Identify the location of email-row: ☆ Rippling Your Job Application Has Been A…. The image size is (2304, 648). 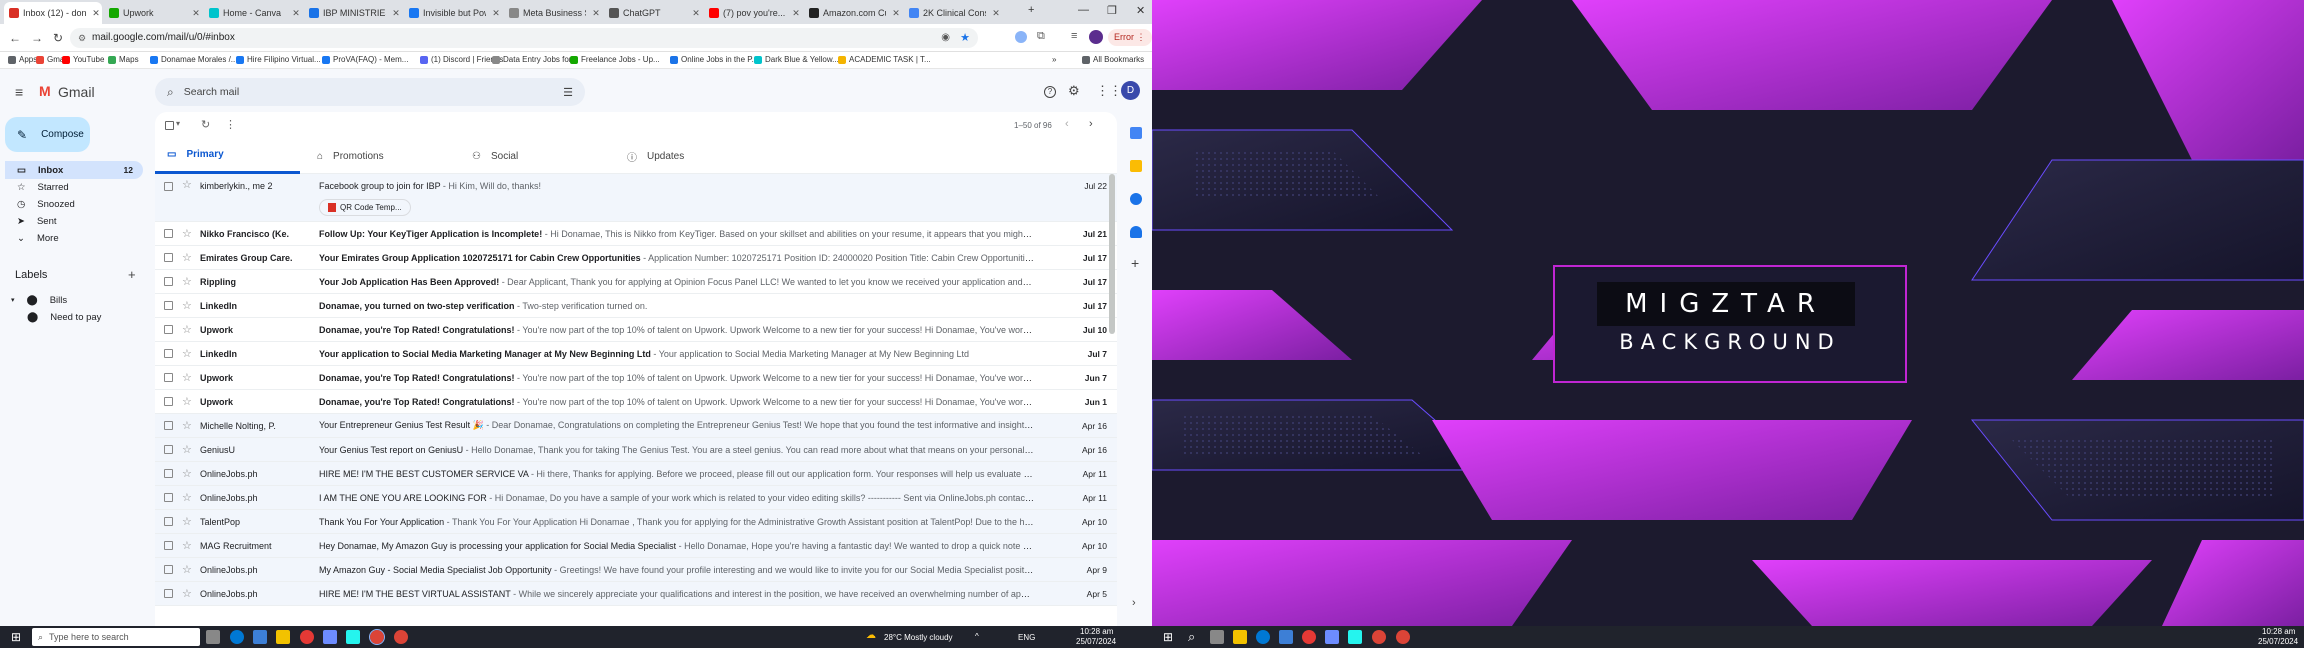
(636, 282).